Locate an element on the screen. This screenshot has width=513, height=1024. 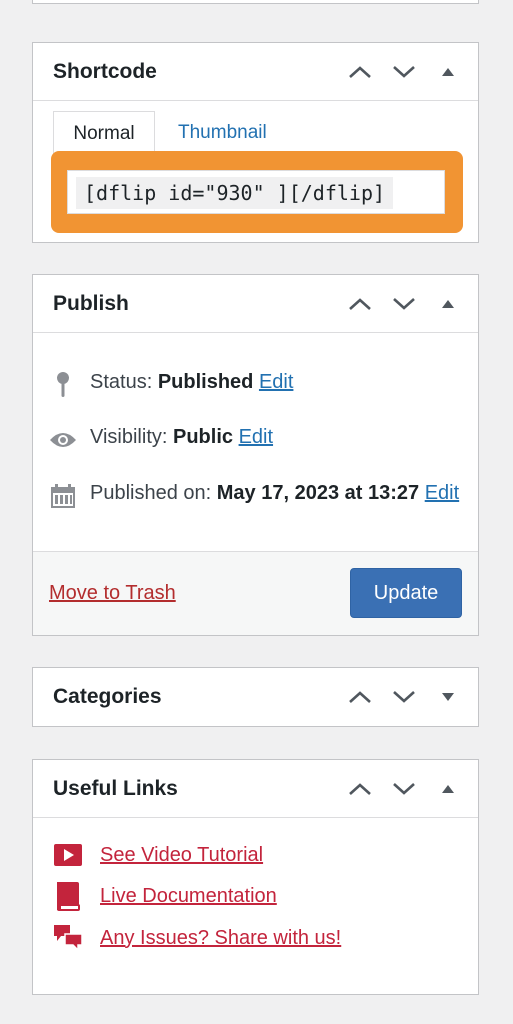
shortcode-tabs: Normal Thumbnail is located at coordinates (255, 128).